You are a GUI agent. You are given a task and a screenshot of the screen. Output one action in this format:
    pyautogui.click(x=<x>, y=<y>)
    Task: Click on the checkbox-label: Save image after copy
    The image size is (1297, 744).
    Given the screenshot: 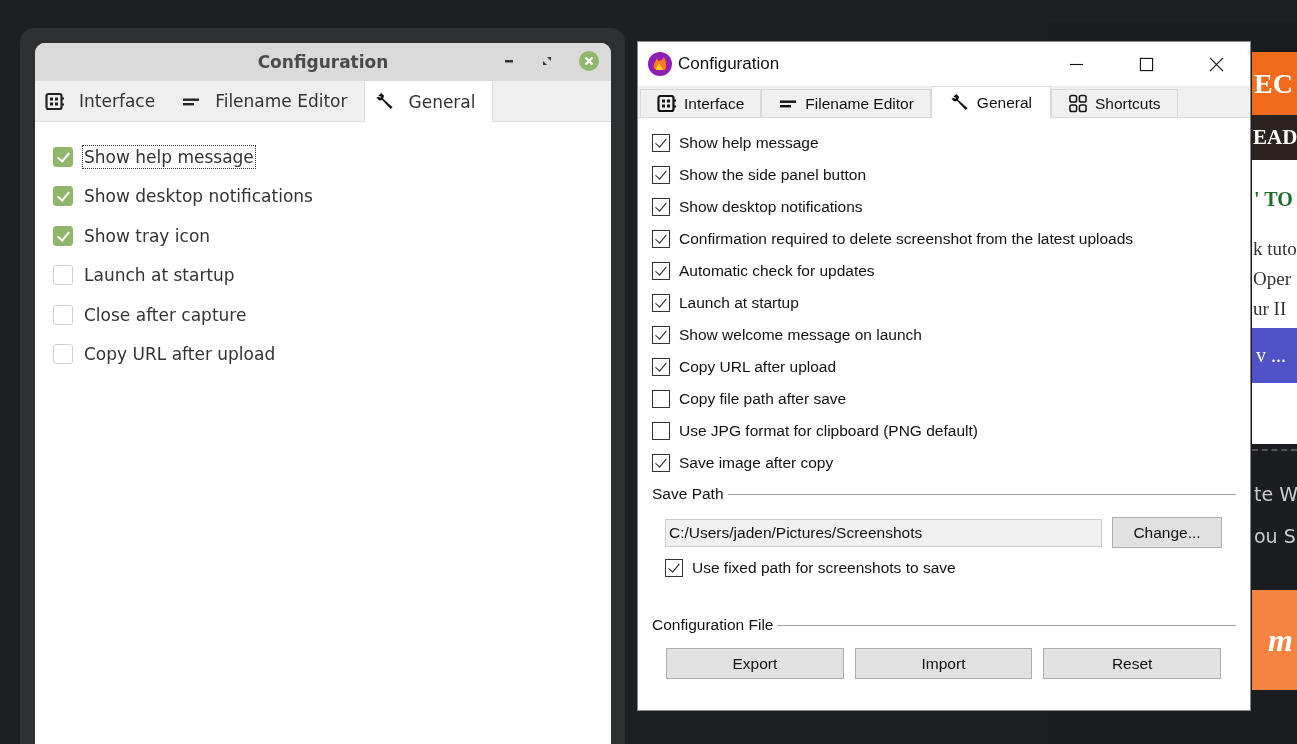 What is the action you would take?
    pyautogui.click(x=756, y=463)
    